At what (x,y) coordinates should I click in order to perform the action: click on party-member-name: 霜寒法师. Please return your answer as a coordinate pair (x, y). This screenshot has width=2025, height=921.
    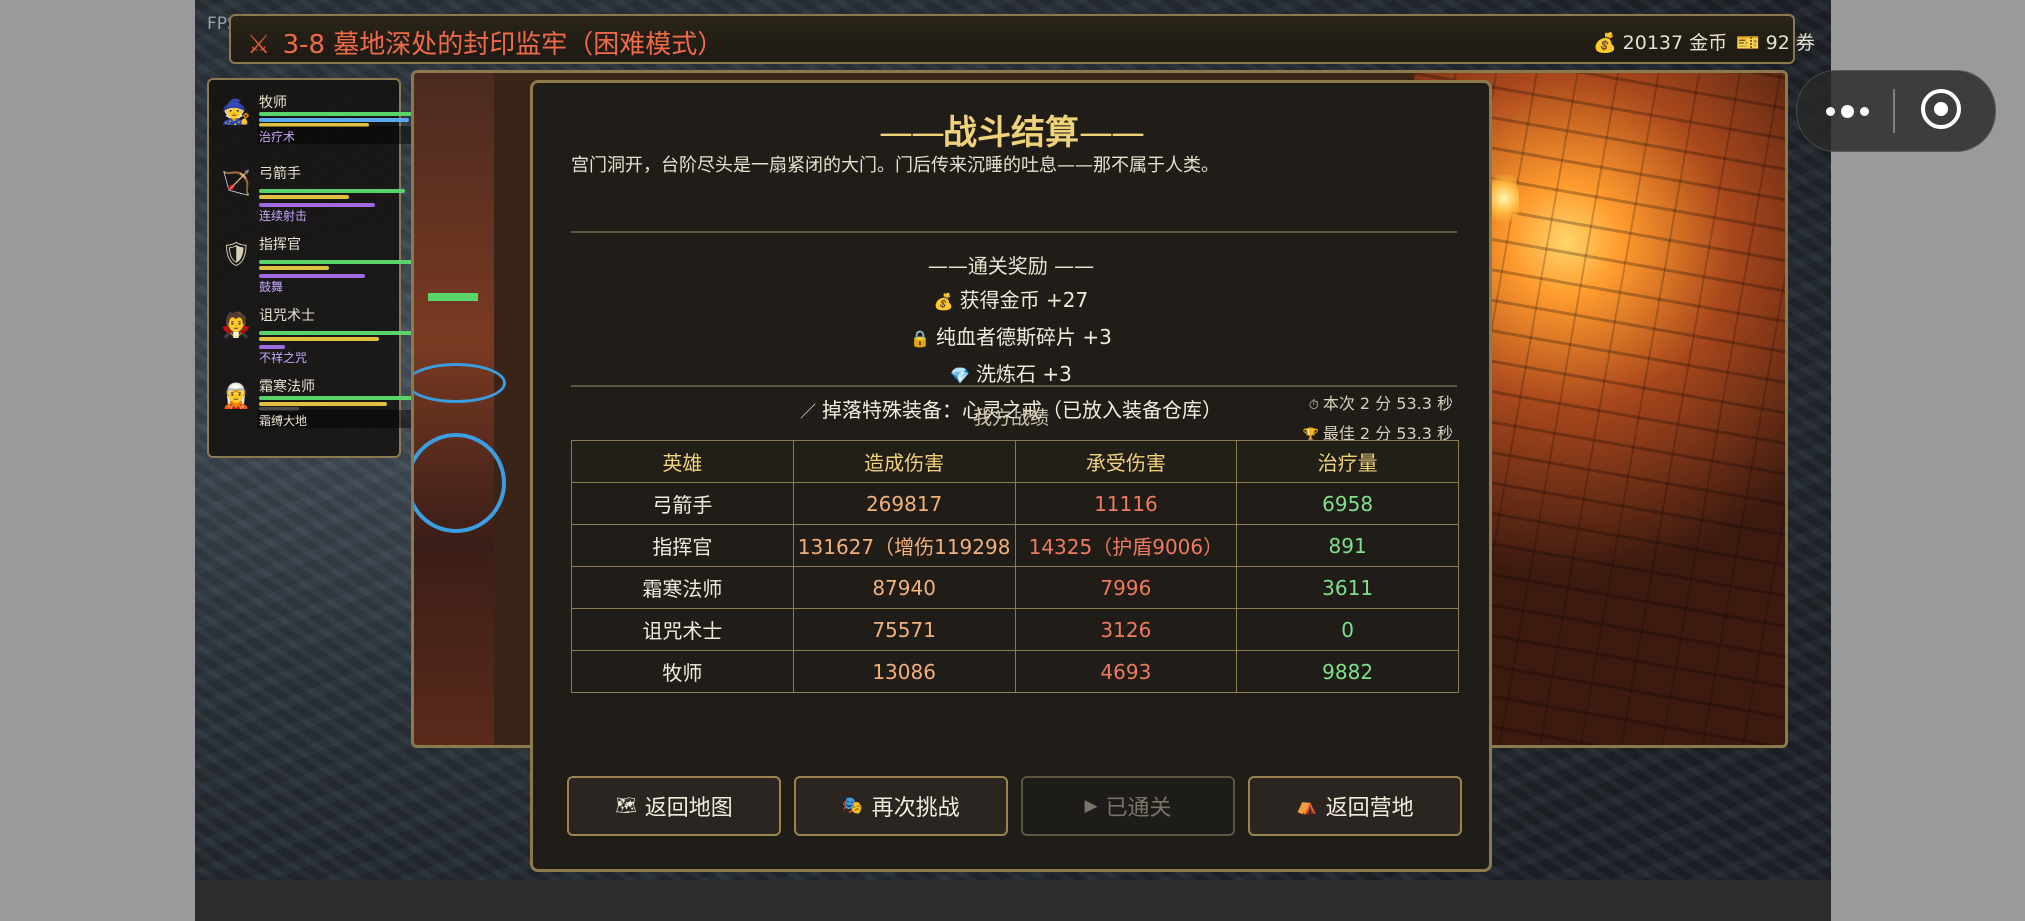
    Looking at the image, I should click on (287, 387).